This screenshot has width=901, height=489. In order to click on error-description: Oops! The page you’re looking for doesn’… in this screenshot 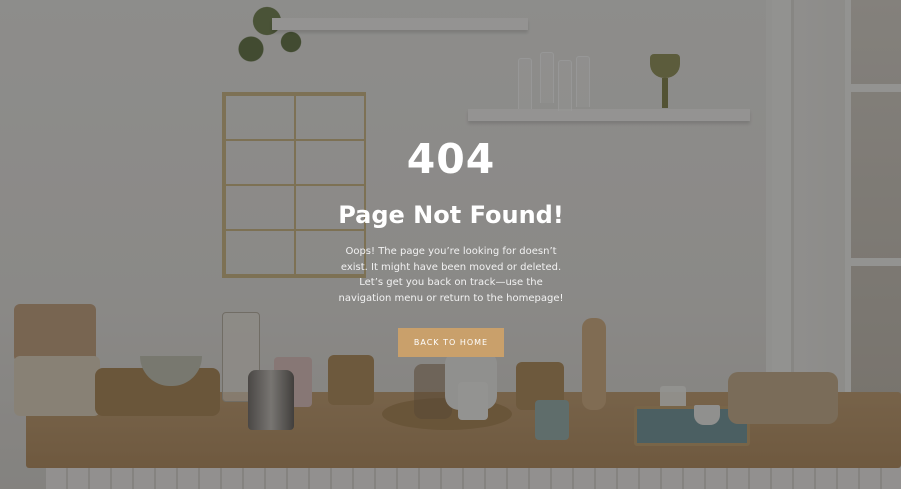, I will do `click(451, 275)`.